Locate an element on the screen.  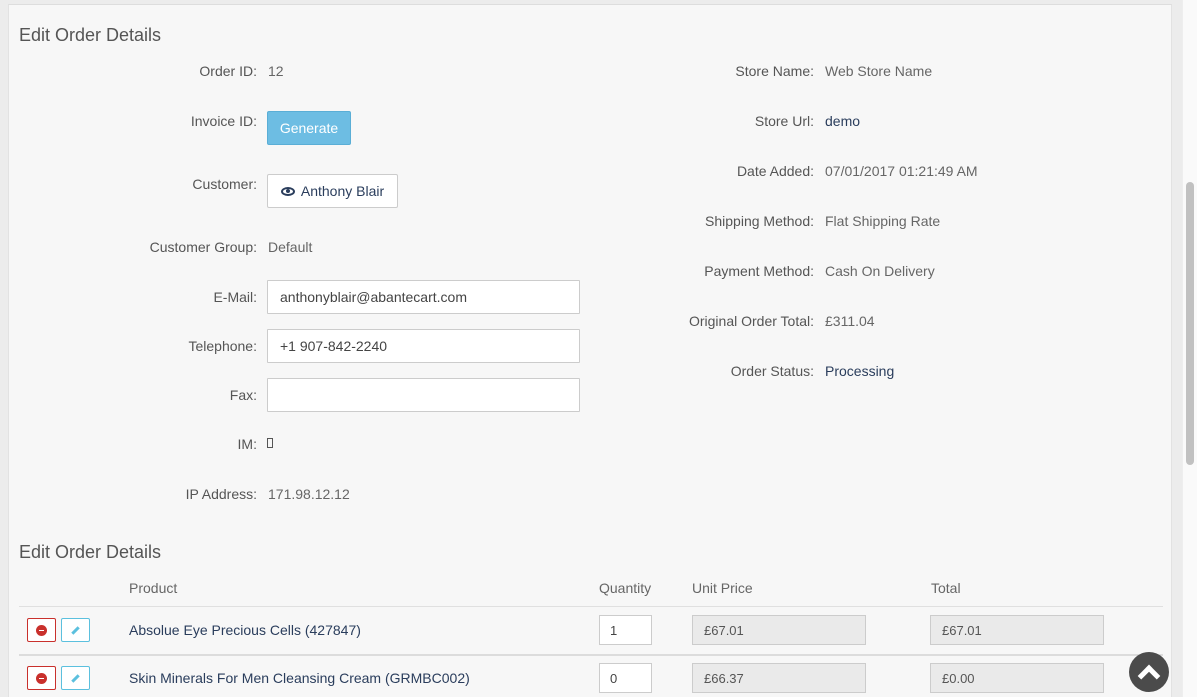
customer-label: Customer: is located at coordinates (224, 184).